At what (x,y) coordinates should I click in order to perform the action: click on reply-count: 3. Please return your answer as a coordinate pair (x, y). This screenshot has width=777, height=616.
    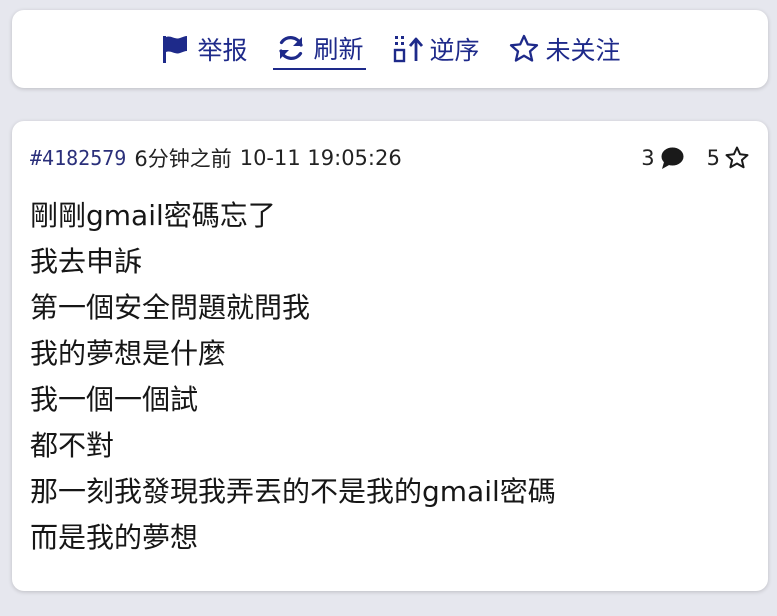
    Looking at the image, I should click on (648, 158).